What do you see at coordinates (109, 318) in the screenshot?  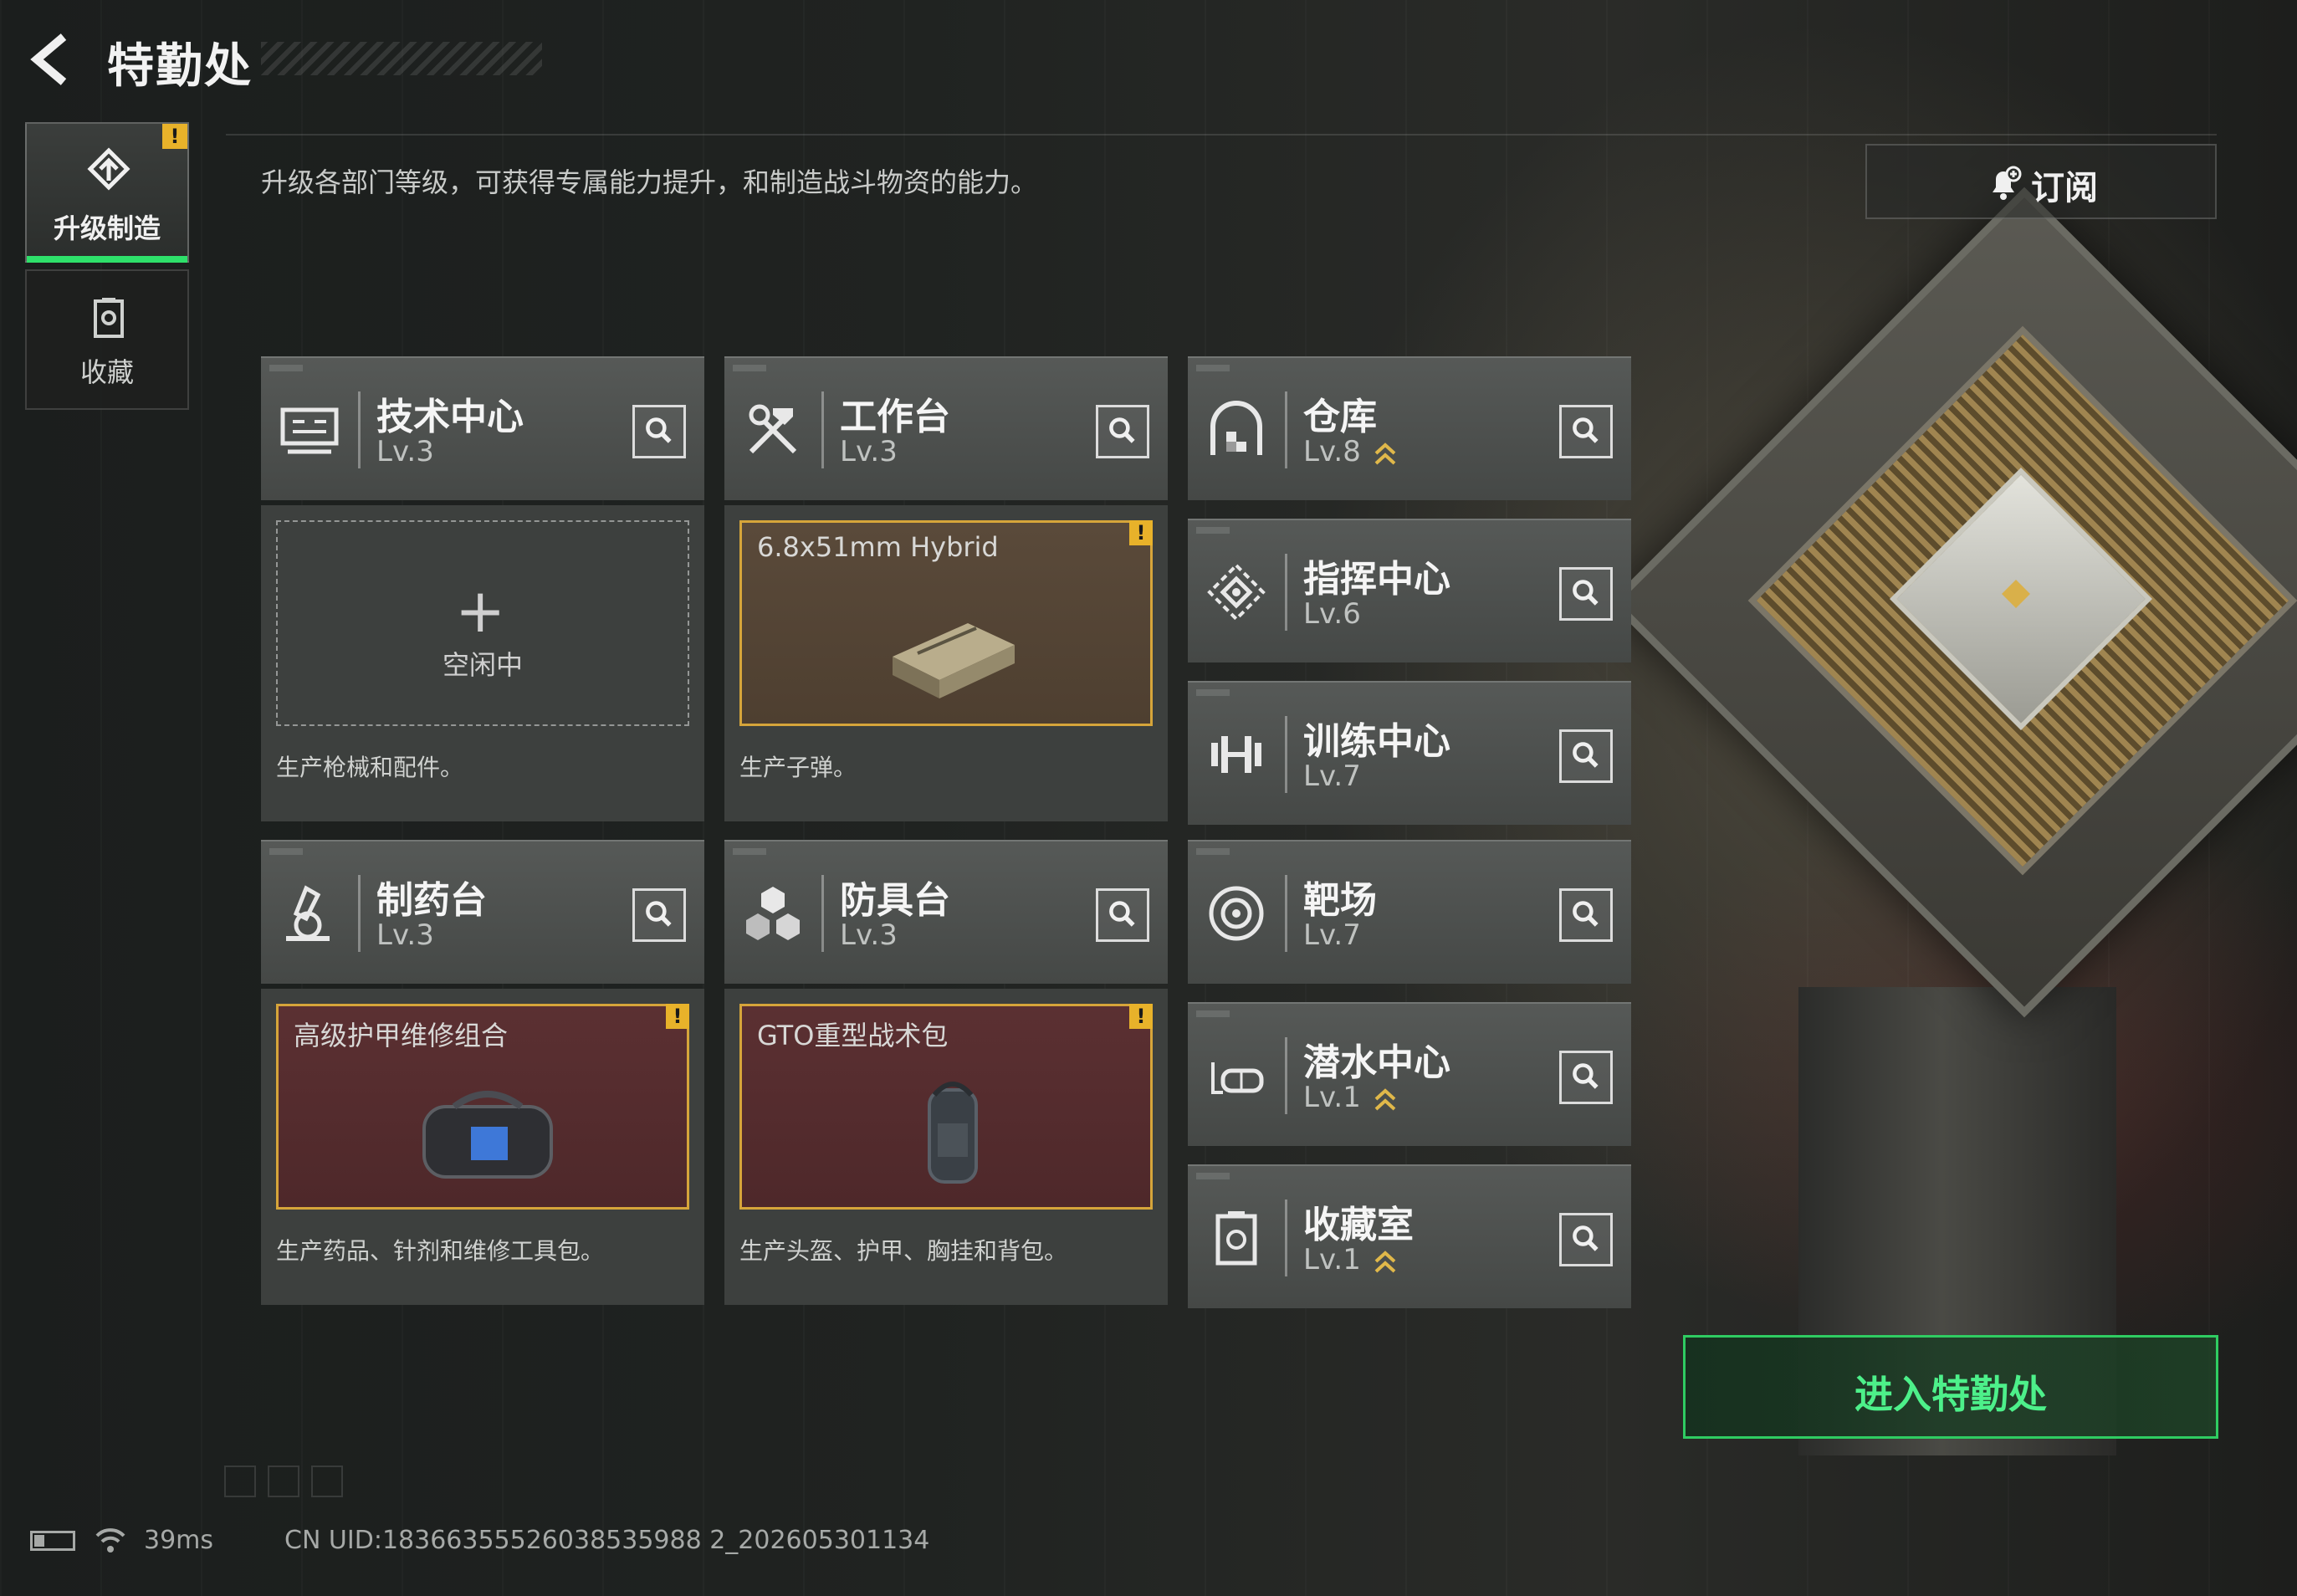 I see `collection-icon` at bounding box center [109, 318].